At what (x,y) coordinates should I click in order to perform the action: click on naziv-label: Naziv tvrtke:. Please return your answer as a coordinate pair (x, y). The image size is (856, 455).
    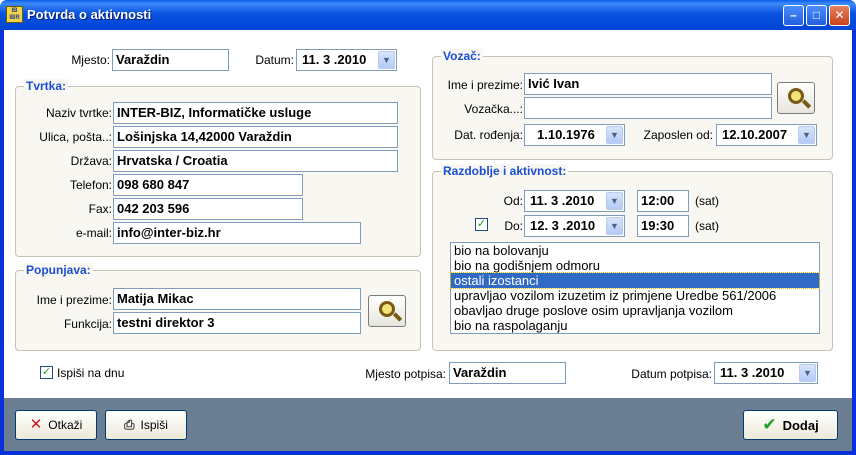
    Looking at the image, I should click on (78, 113).